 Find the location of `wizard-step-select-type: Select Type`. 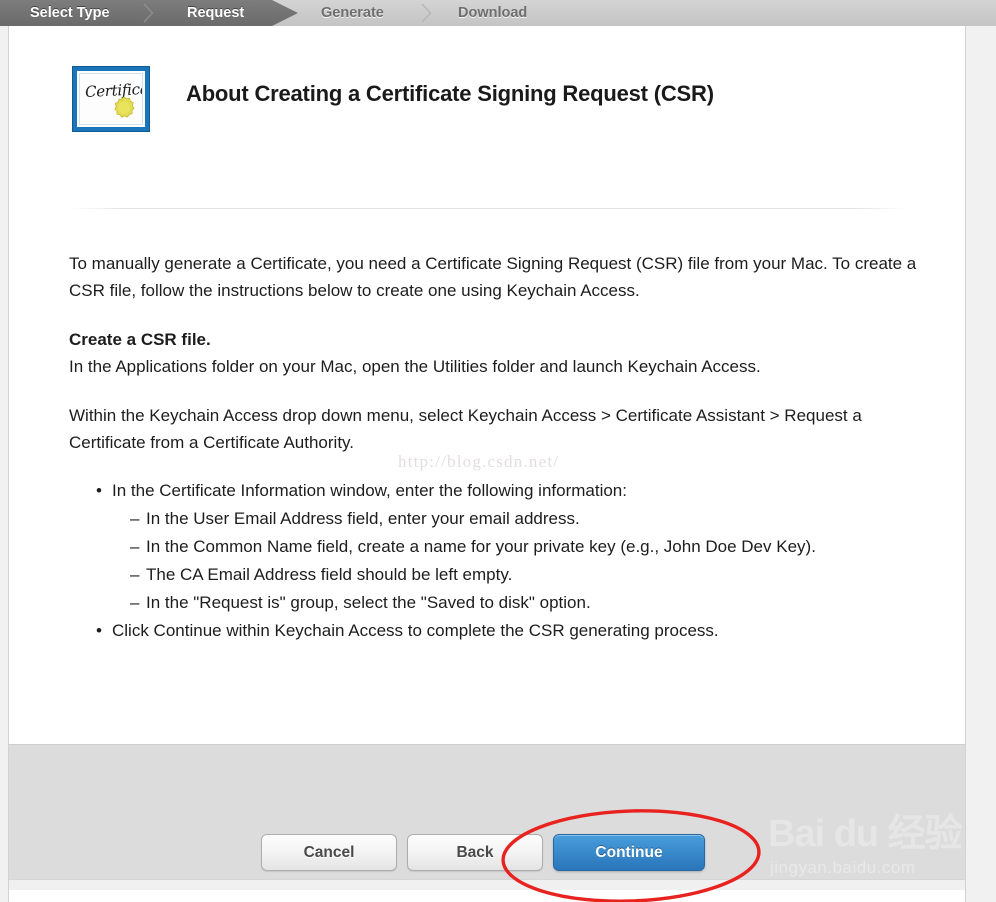

wizard-step-select-type: Select Type is located at coordinates (70, 13).